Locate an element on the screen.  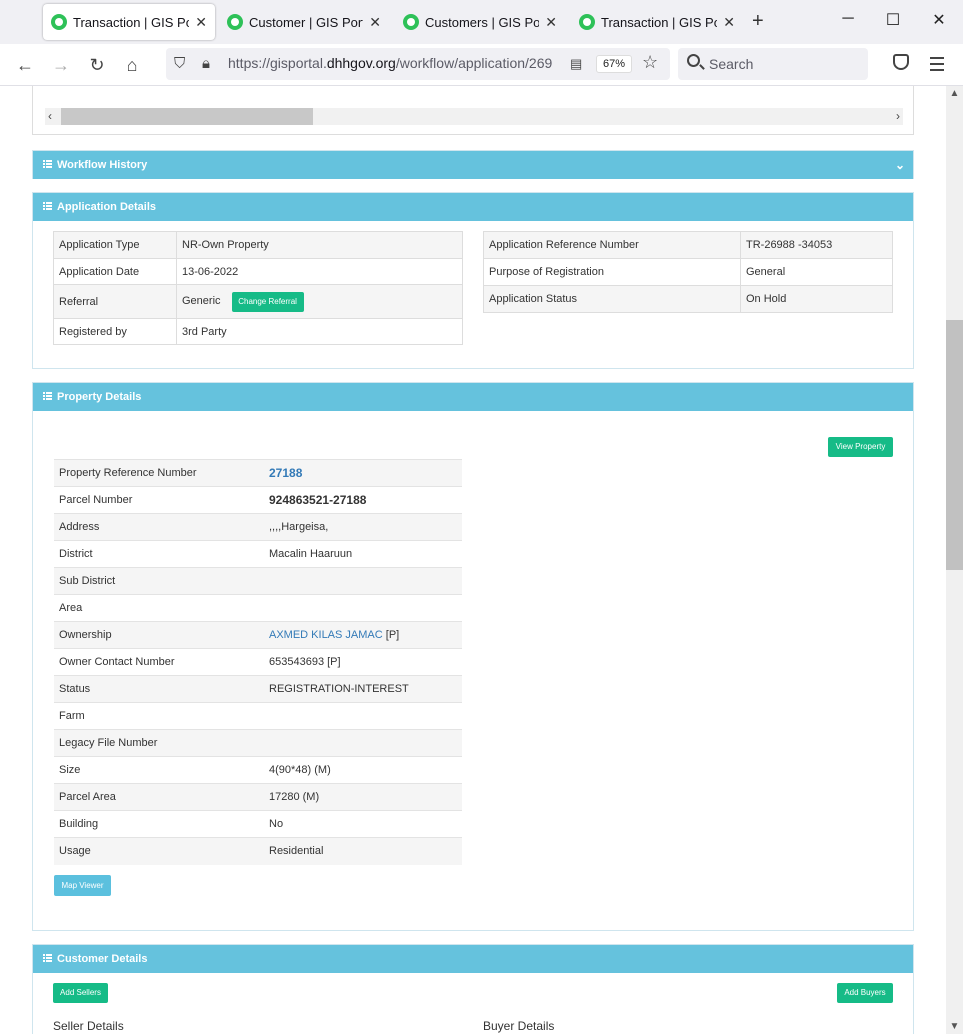
buyer-details-heading: Buyer Details is located at coordinates (519, 1026).